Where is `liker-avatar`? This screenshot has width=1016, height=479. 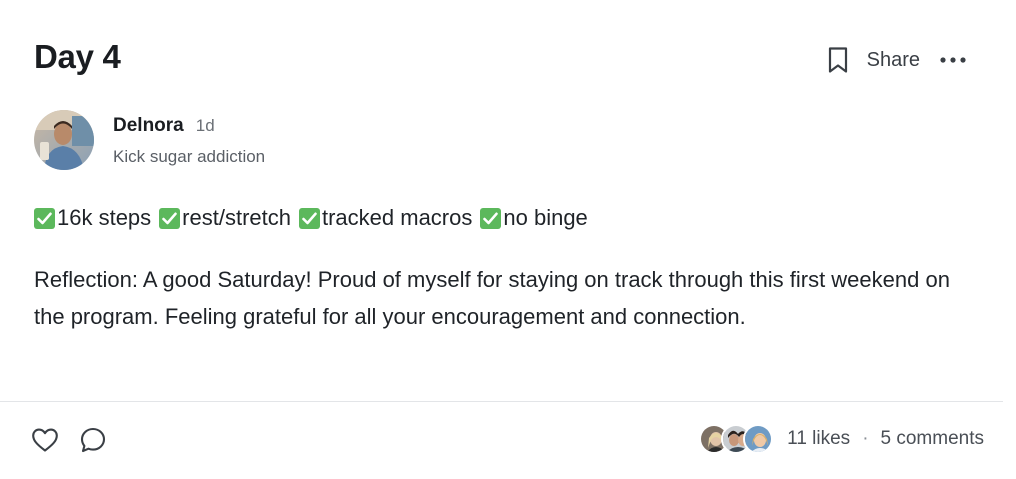
liker-avatar is located at coordinates (758, 439).